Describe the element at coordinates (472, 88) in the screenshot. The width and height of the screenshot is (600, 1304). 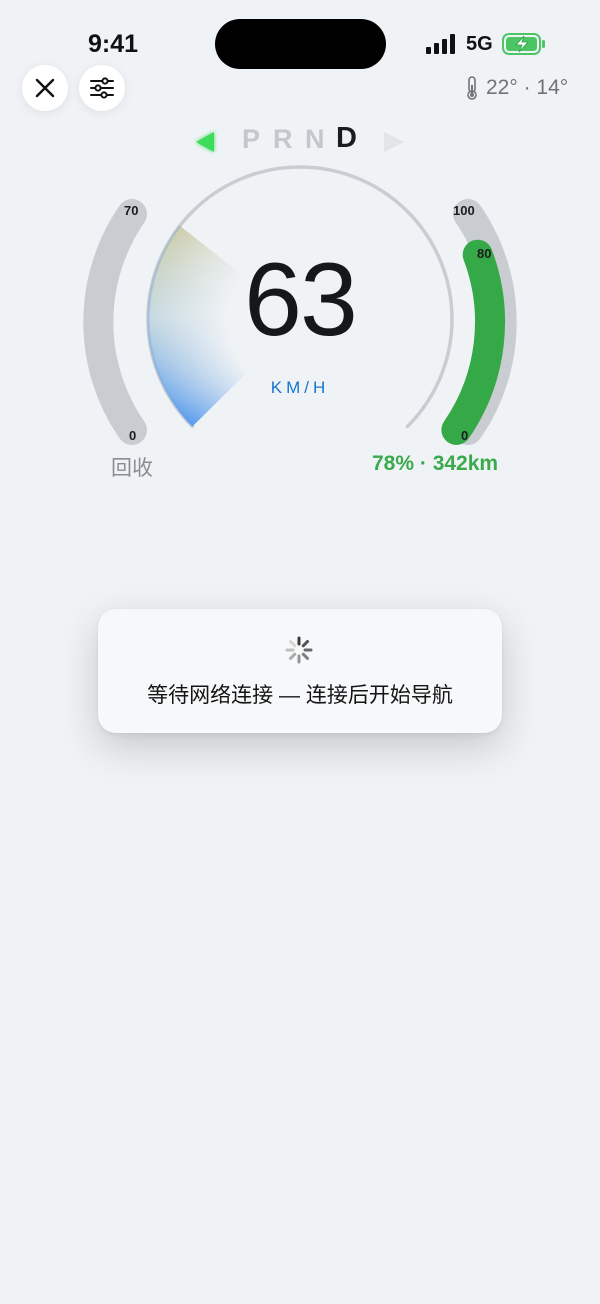
I see `thermometer-icon` at that location.